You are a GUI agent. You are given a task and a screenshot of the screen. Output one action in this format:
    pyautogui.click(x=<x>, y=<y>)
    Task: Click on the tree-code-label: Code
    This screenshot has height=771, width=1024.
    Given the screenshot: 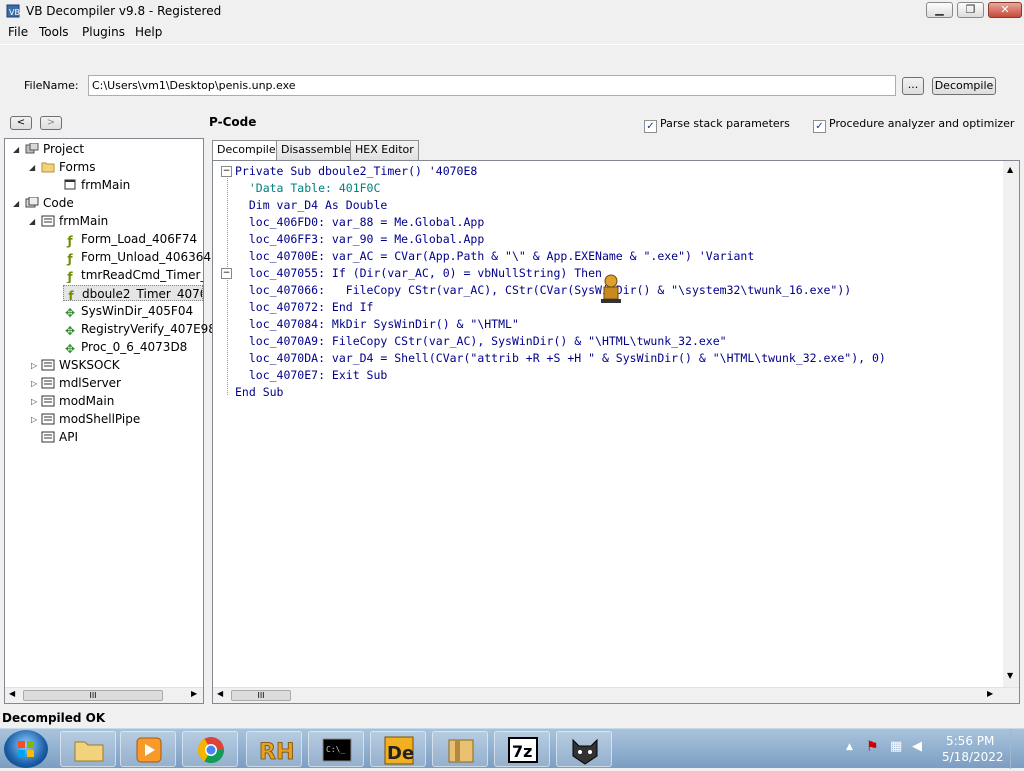 What is the action you would take?
    pyautogui.click(x=58, y=203)
    